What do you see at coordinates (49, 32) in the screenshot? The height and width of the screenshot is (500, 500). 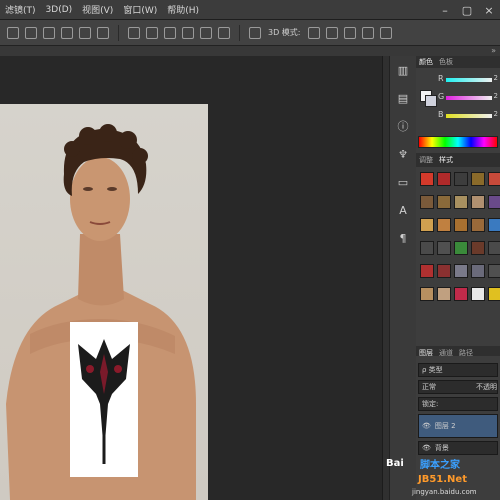 I see `align-bottom-icon` at bounding box center [49, 32].